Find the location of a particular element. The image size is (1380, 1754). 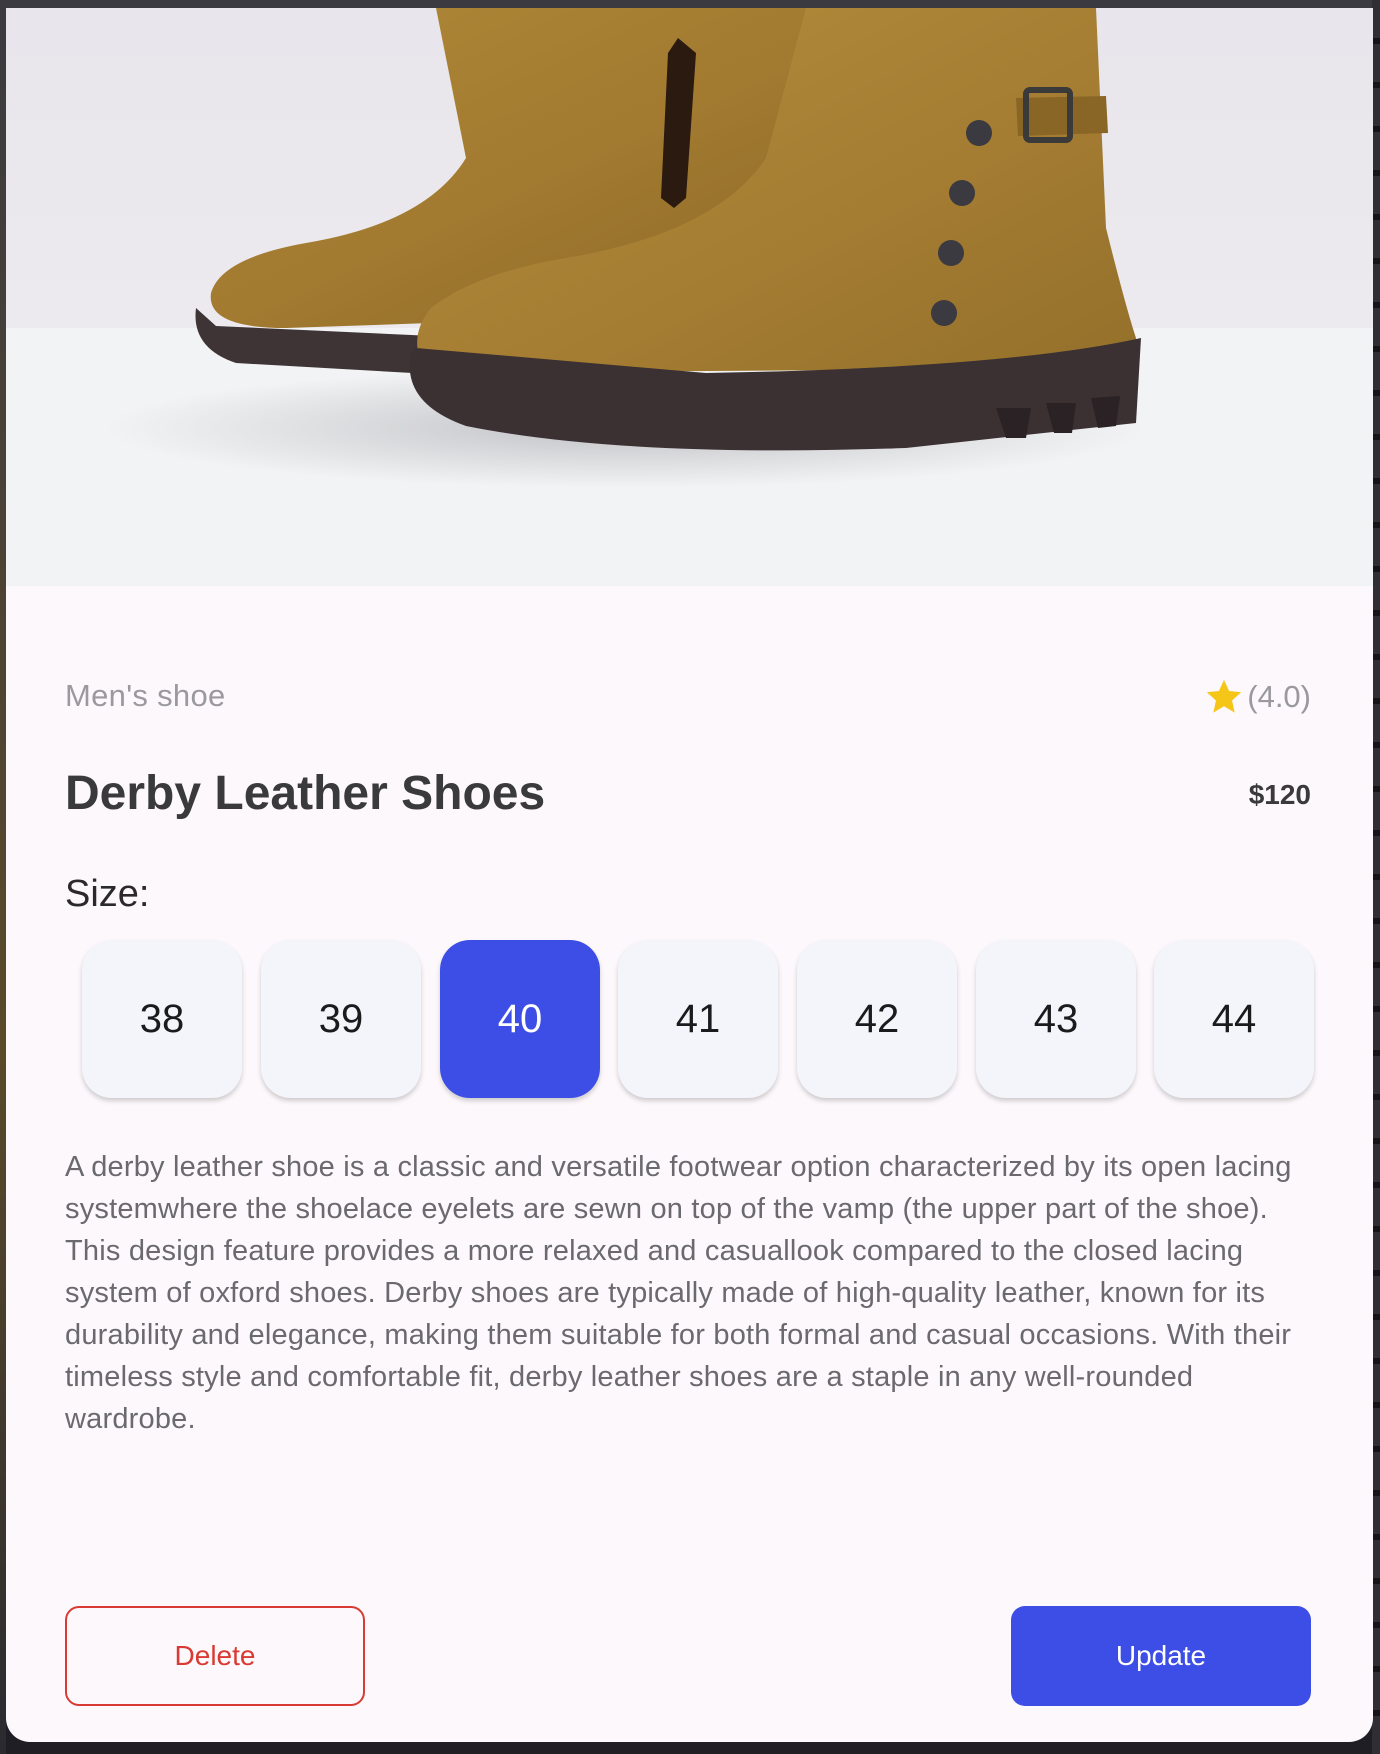

rating-value: (4.0) is located at coordinates (1279, 696).